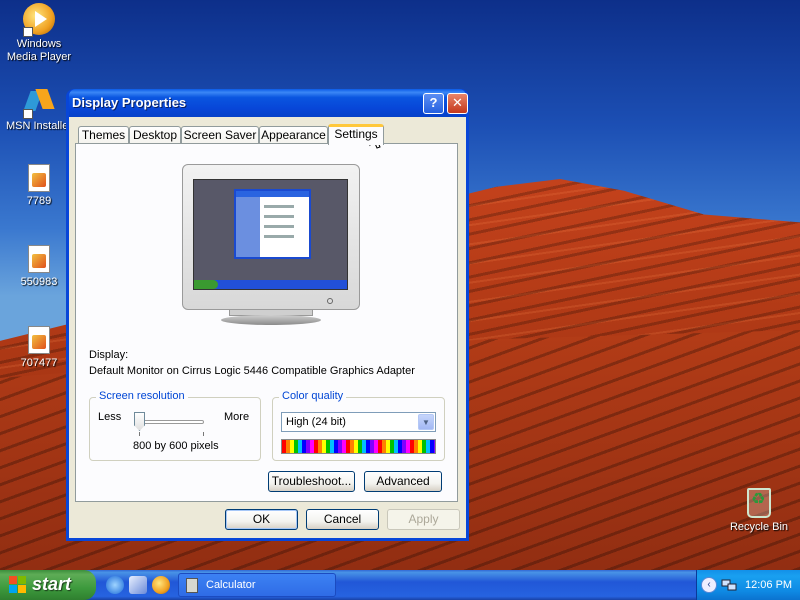  I want to click on network-icon, so click(729, 585).